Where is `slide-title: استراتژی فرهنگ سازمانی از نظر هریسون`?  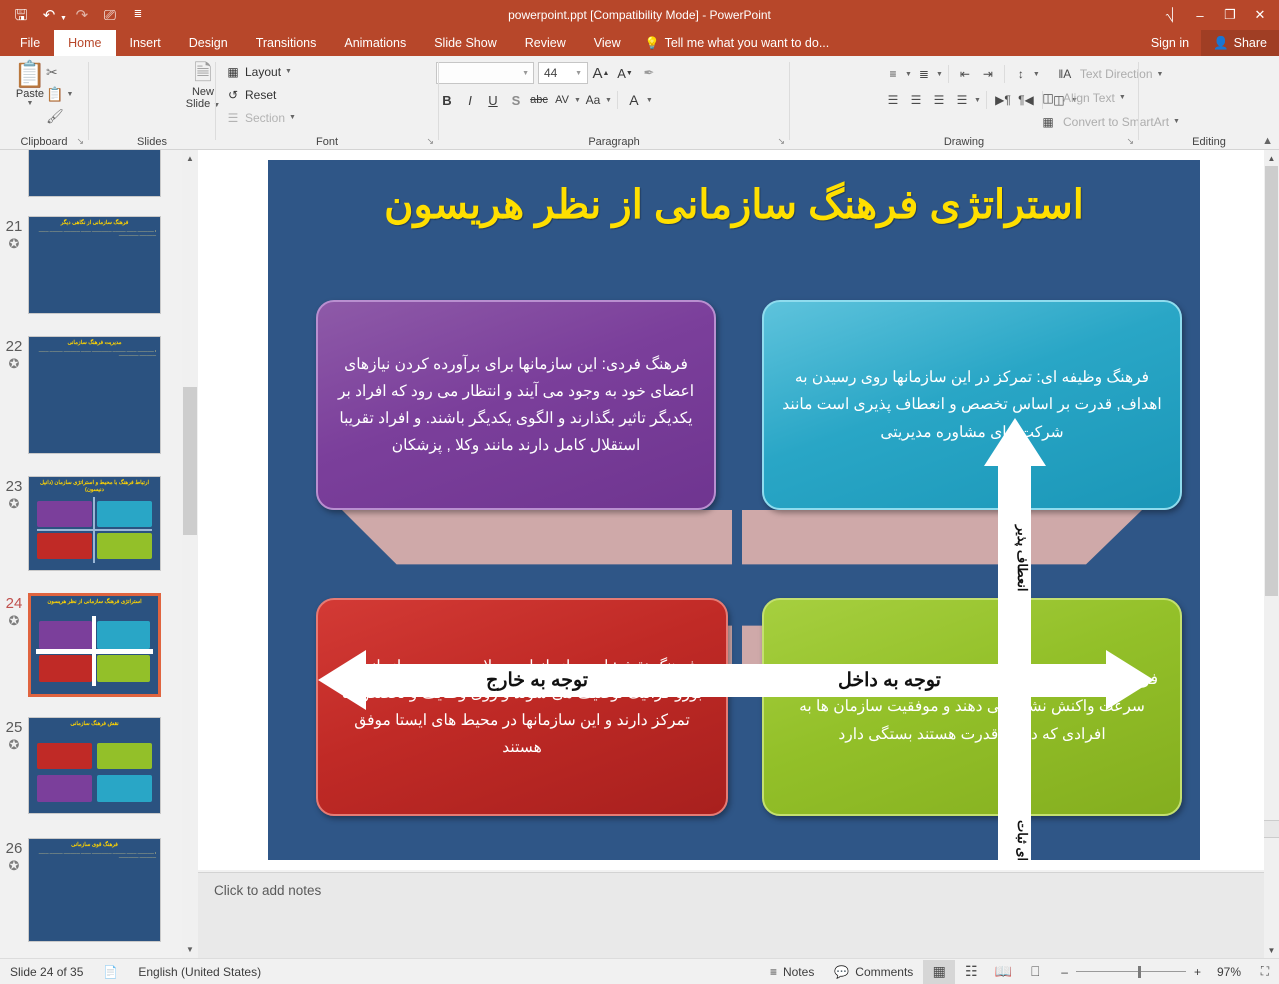
slide-title: استراتژی فرهنگ سازمانی از نظر هریسون is located at coordinates (734, 205).